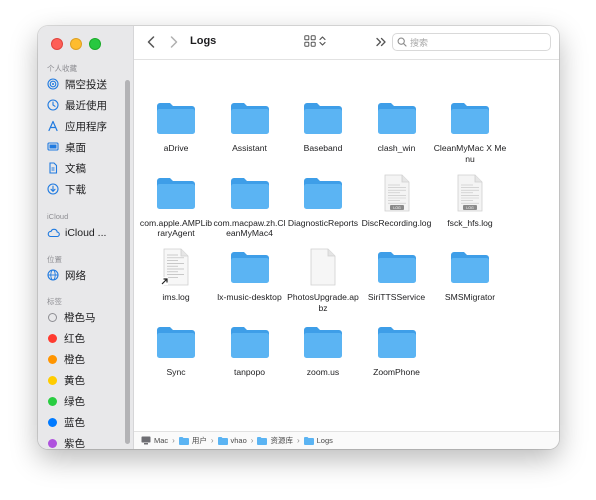 This screenshot has height=500, width=596. I want to click on search-icon, so click(402, 42).